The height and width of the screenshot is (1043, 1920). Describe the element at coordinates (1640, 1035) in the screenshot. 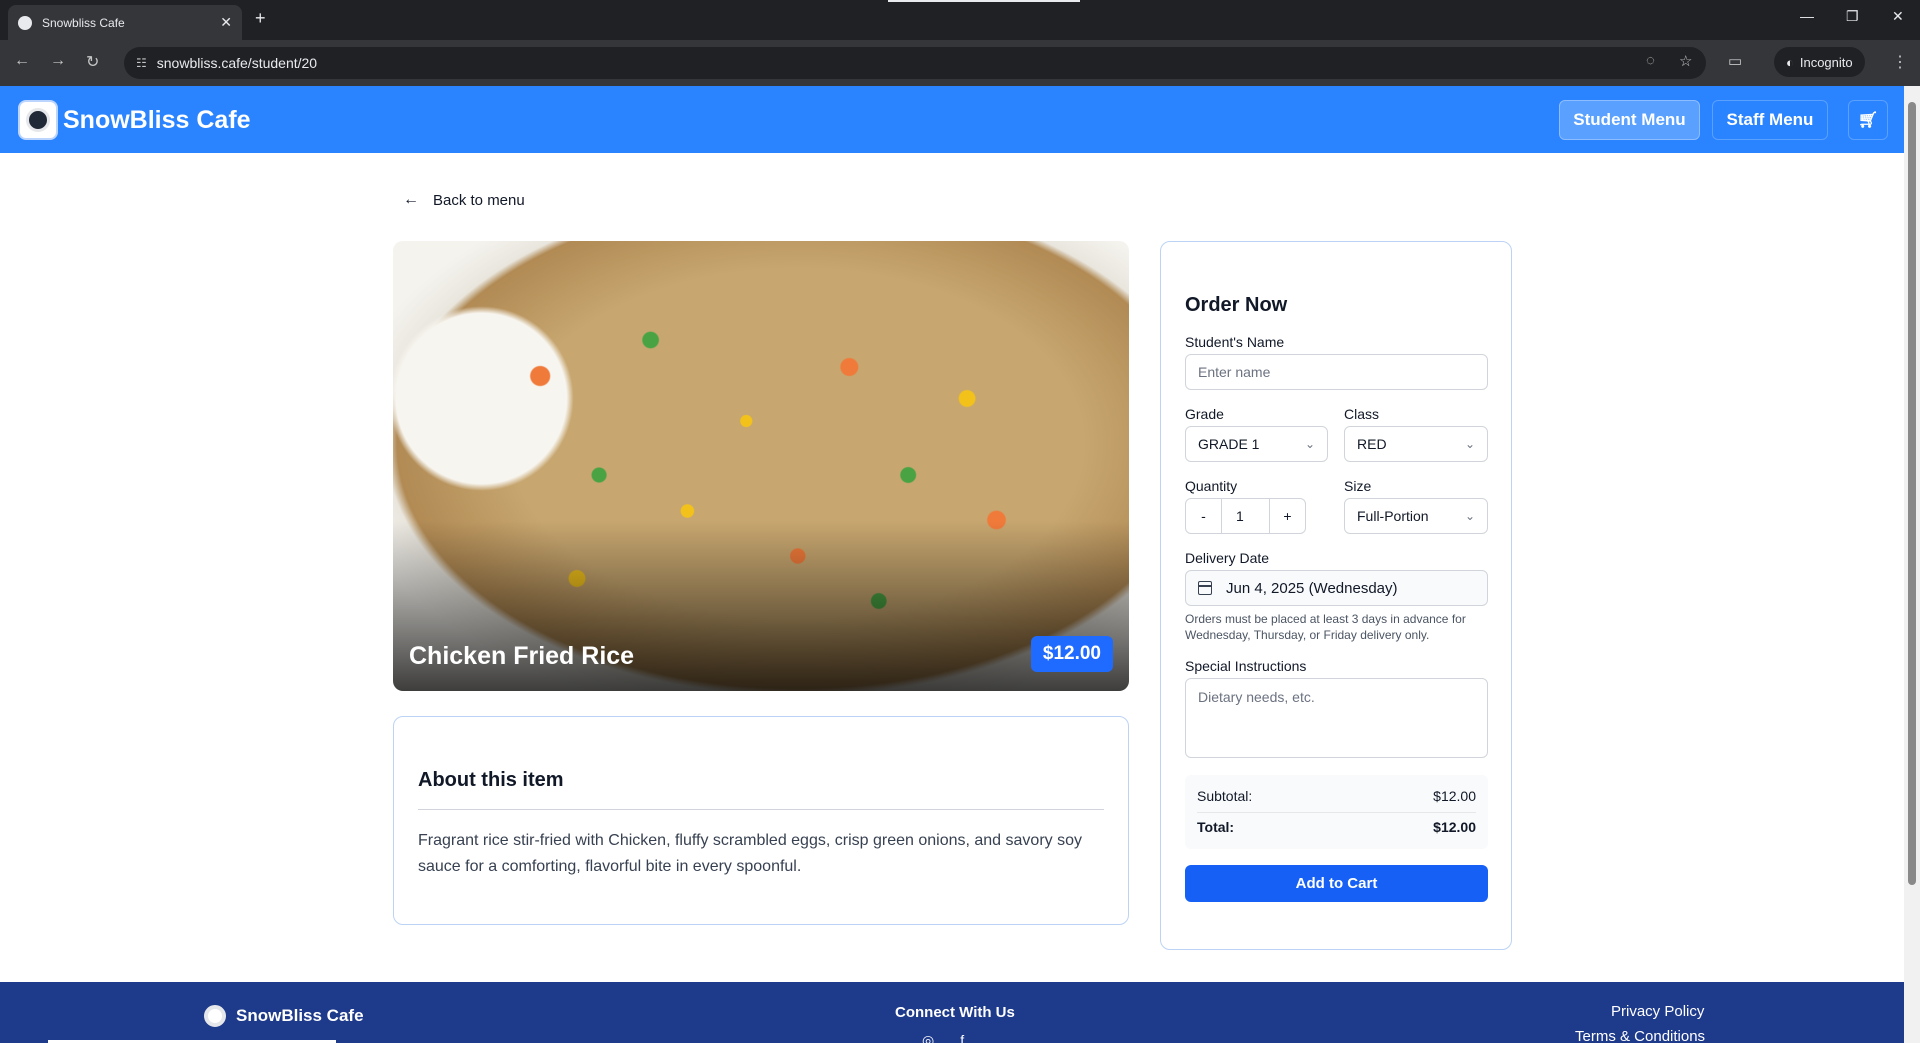

I see `terms-link: Terms & Conditions` at that location.